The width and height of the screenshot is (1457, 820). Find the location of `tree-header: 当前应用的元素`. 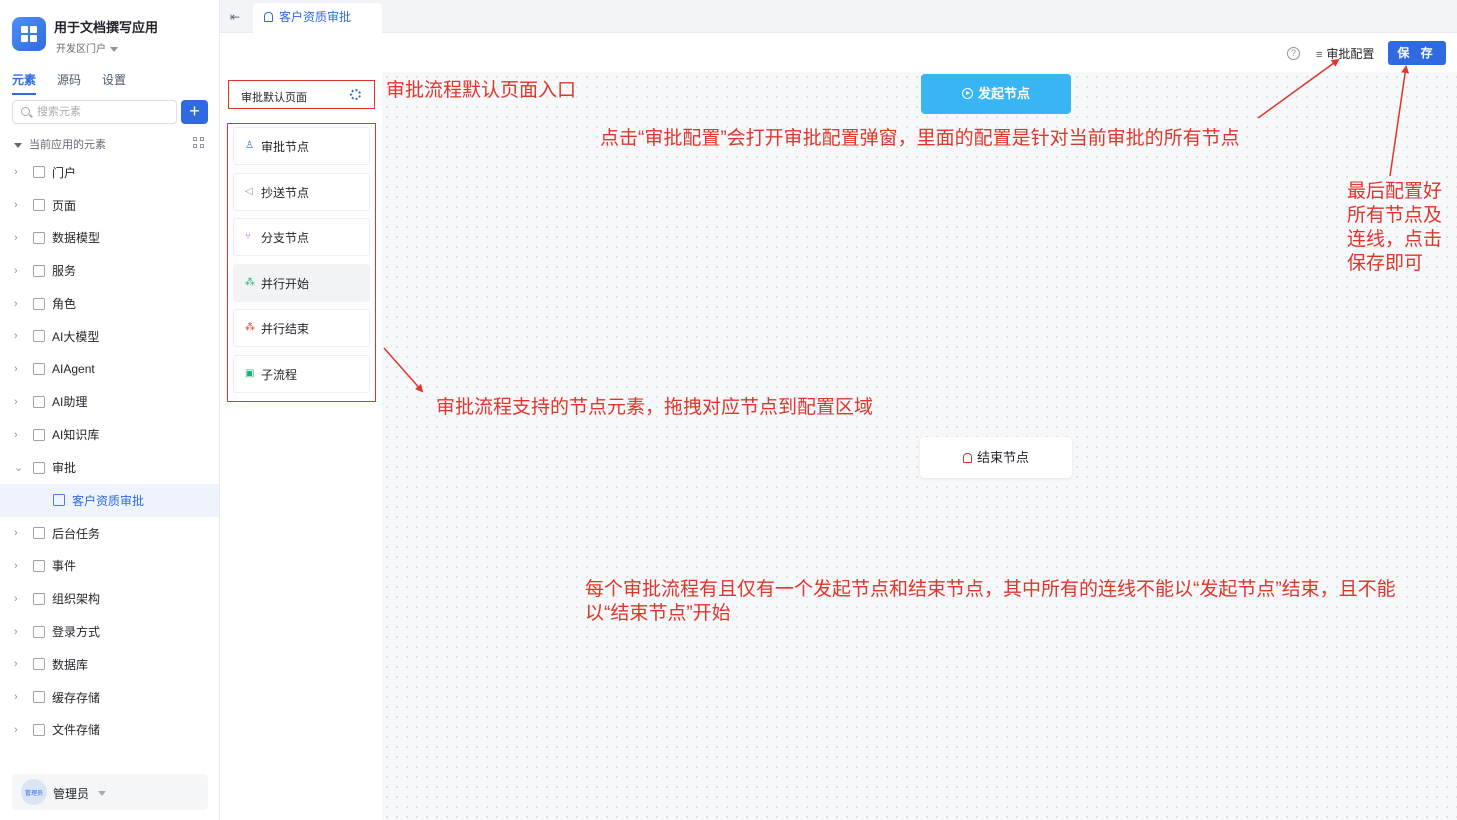

tree-header: 当前应用的元素 is located at coordinates (60, 144).